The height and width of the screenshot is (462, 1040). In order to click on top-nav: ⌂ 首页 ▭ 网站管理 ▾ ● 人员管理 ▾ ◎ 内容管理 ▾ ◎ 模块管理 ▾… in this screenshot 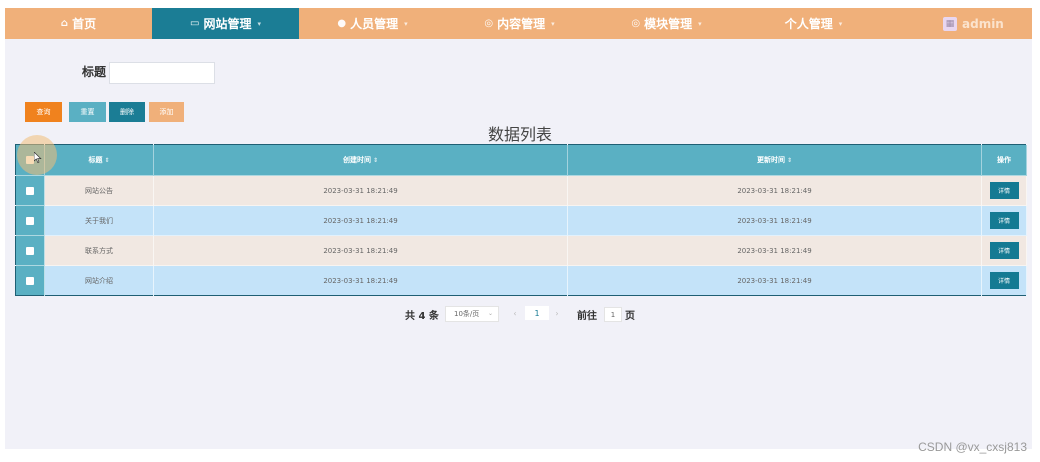, I will do `click(518, 23)`.